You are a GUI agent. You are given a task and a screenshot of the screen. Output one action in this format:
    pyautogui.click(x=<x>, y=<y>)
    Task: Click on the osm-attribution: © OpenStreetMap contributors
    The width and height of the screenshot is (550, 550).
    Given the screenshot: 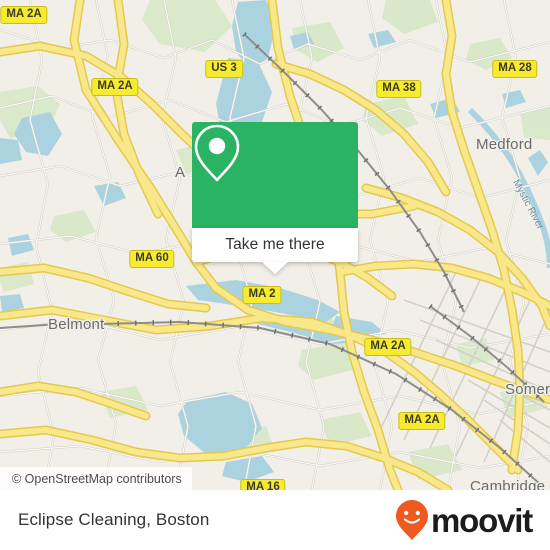 What is the action you would take?
    pyautogui.click(x=96, y=478)
    